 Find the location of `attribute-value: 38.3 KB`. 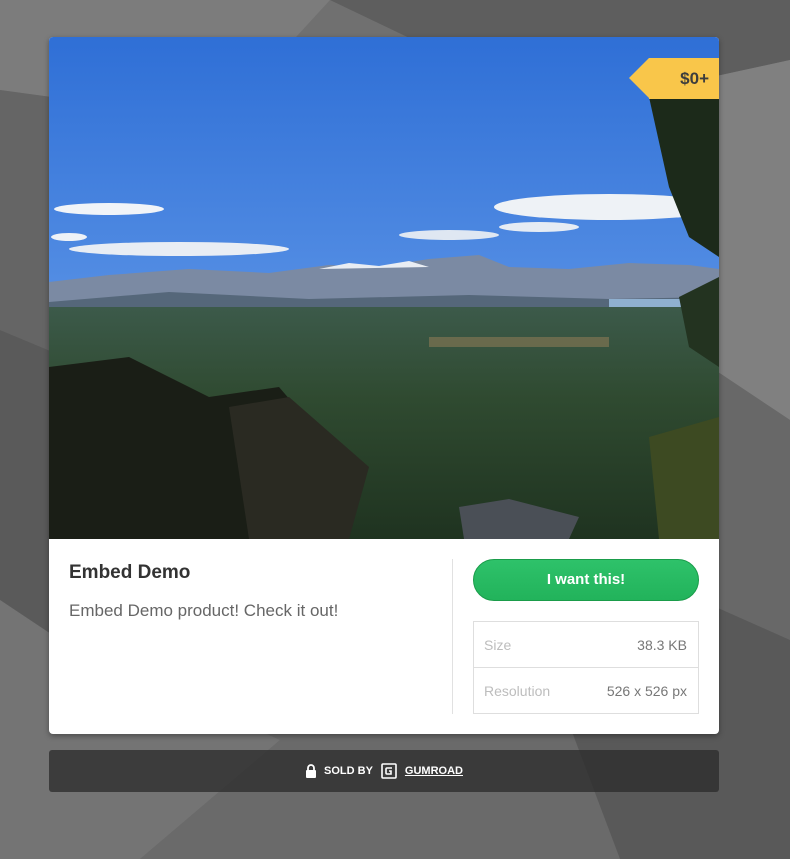

attribute-value: 38.3 KB is located at coordinates (662, 644).